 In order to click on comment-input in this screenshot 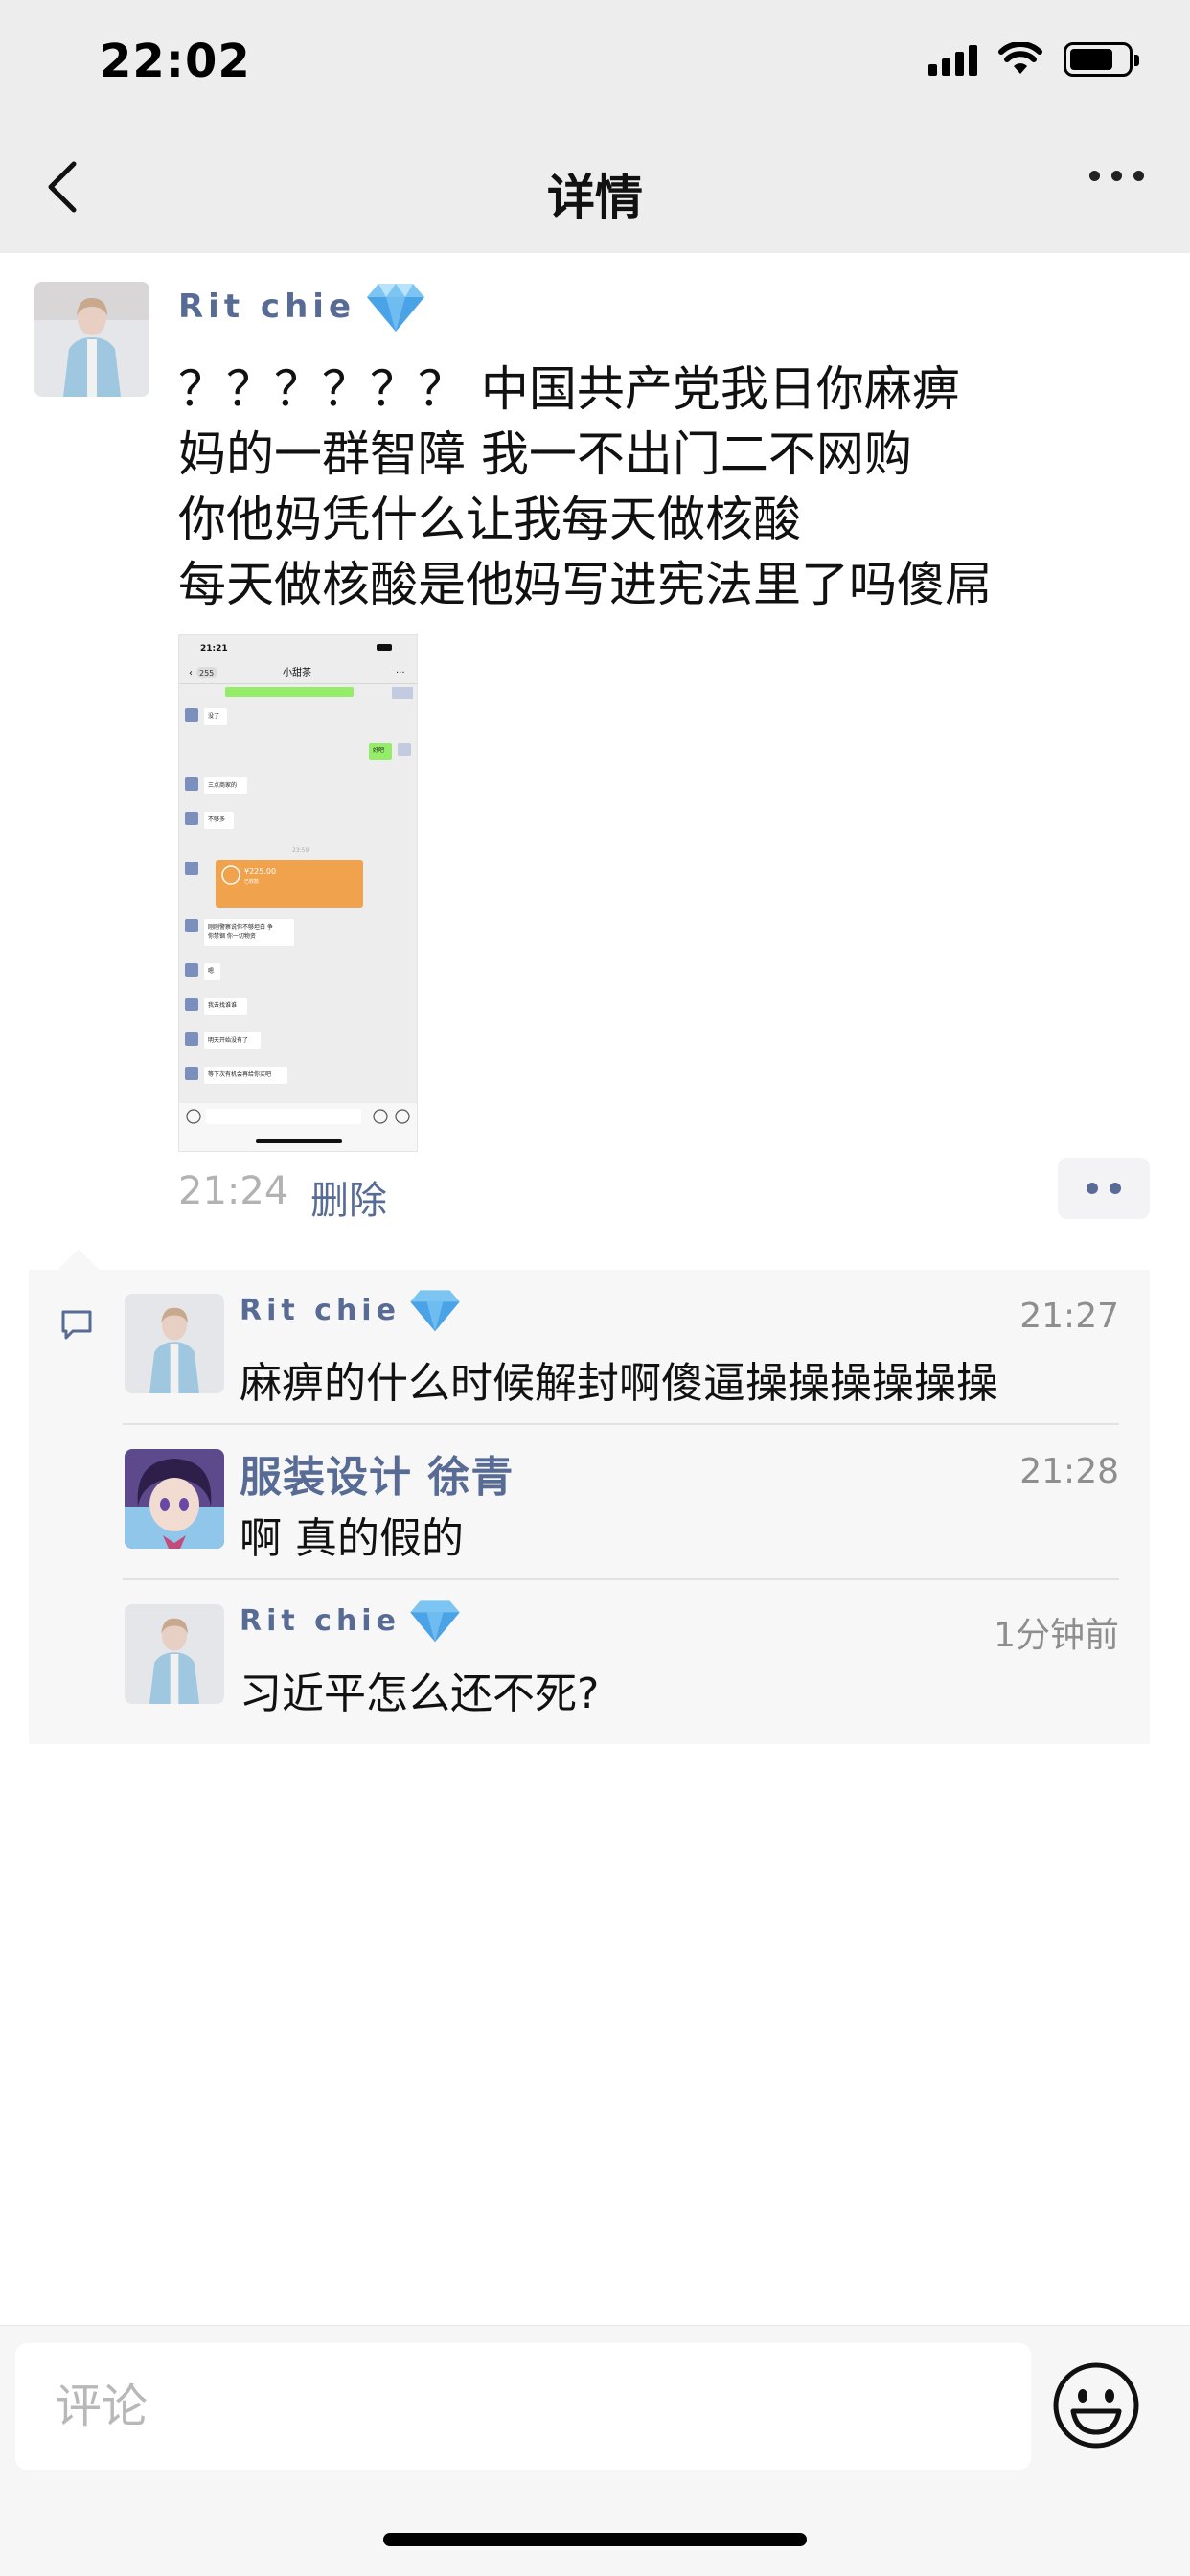, I will do `click(523, 2406)`.